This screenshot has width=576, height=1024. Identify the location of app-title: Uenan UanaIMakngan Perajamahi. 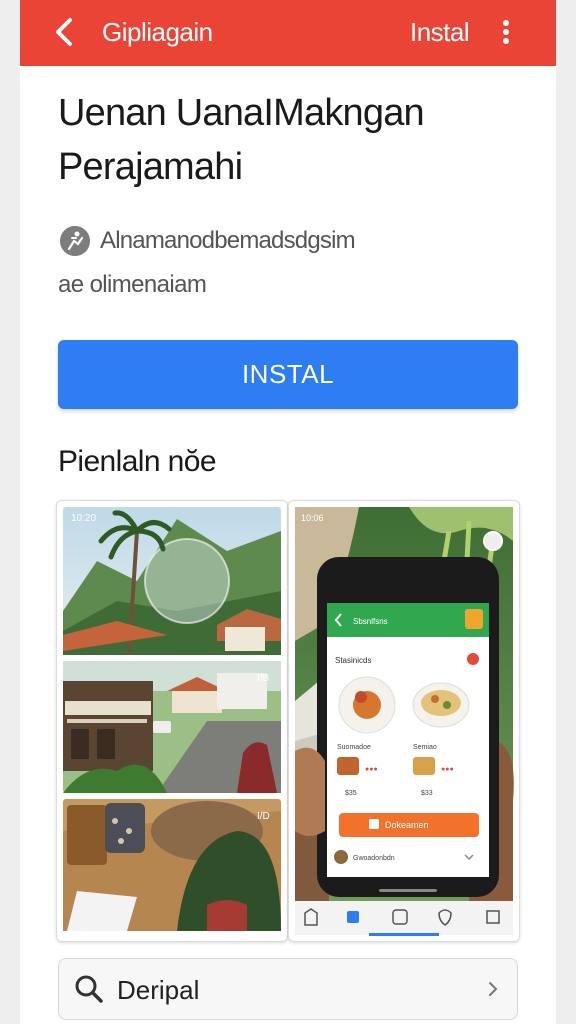
(241, 140).